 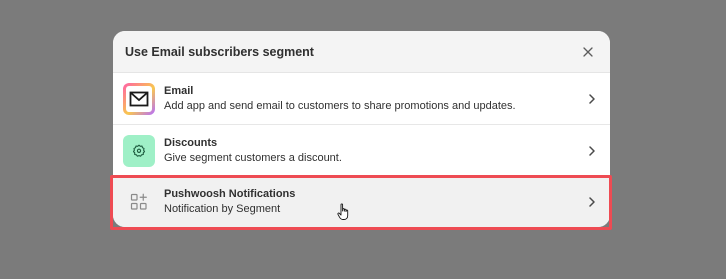 I want to click on list-item-title: Pushwoosh Notifications, so click(x=230, y=194).